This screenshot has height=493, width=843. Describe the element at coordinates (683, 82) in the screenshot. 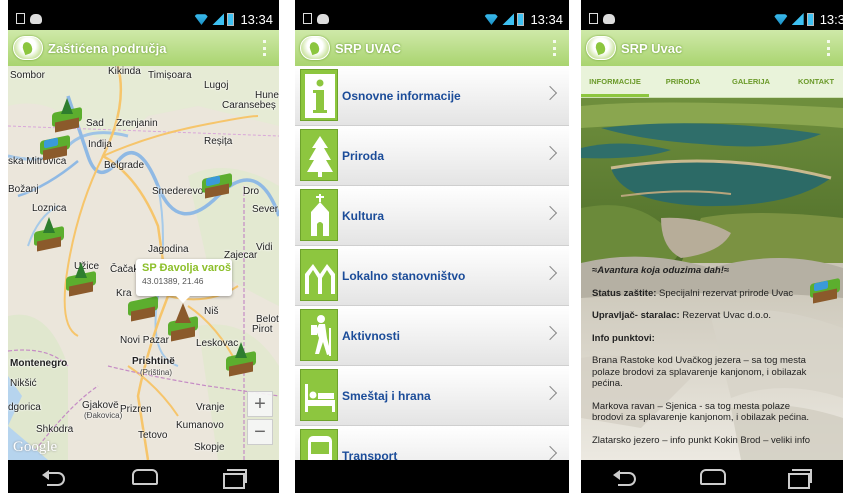

I see `tab-priroda: PRIRODA` at that location.